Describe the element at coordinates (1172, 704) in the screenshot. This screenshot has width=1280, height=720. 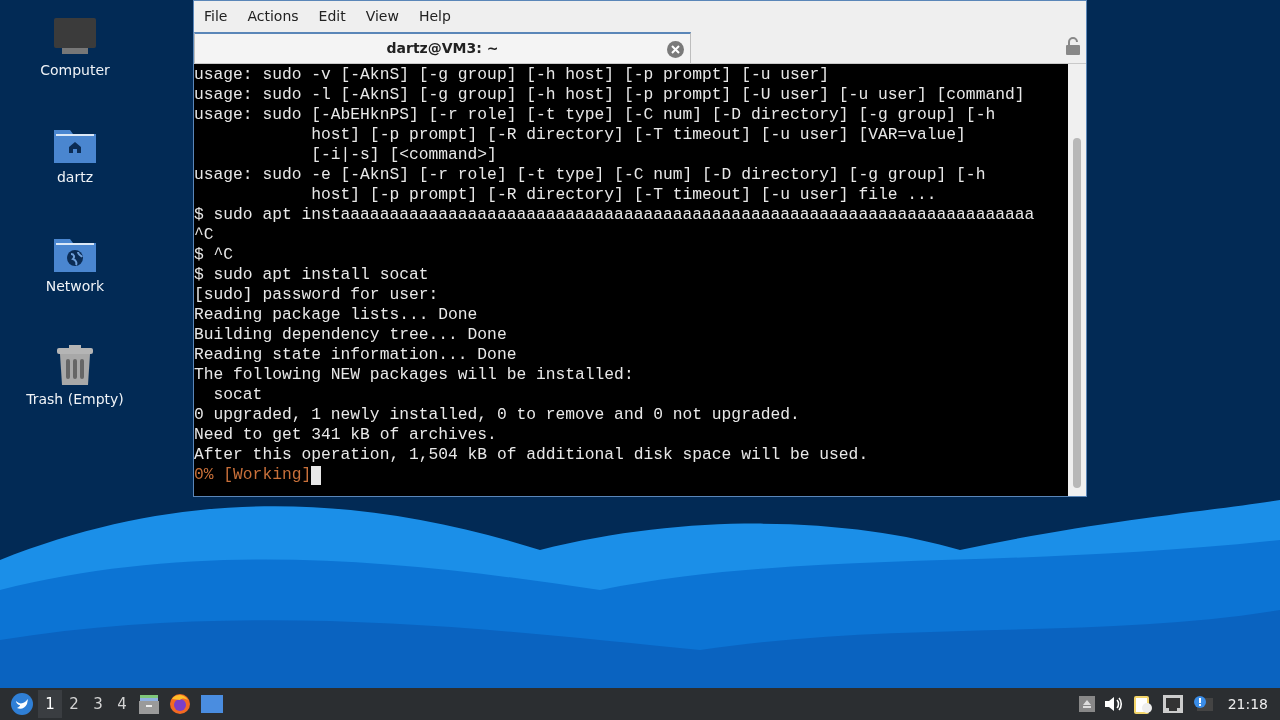
I see `network-port-icon` at that location.